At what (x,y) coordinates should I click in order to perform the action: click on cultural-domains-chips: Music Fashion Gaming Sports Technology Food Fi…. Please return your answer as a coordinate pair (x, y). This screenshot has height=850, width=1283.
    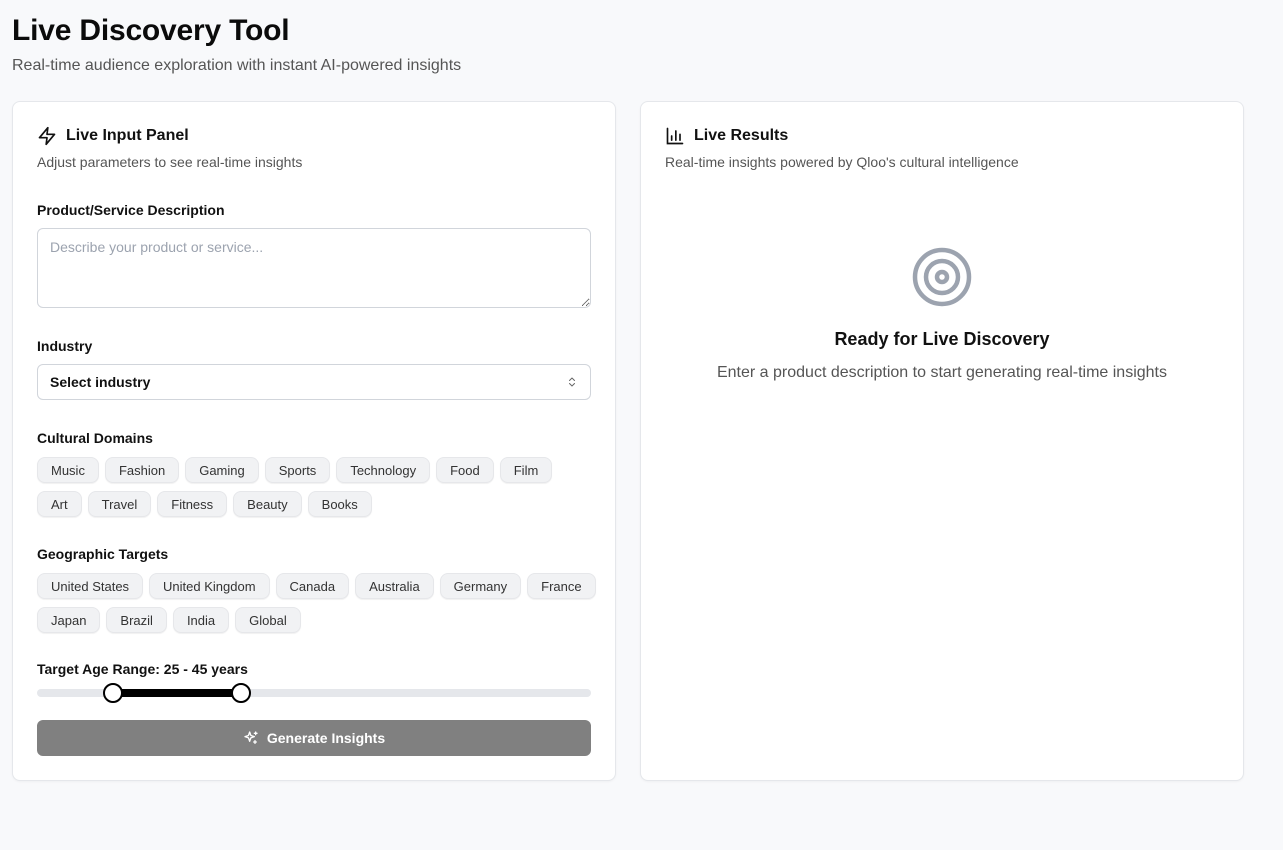
    Looking at the image, I should click on (317, 487).